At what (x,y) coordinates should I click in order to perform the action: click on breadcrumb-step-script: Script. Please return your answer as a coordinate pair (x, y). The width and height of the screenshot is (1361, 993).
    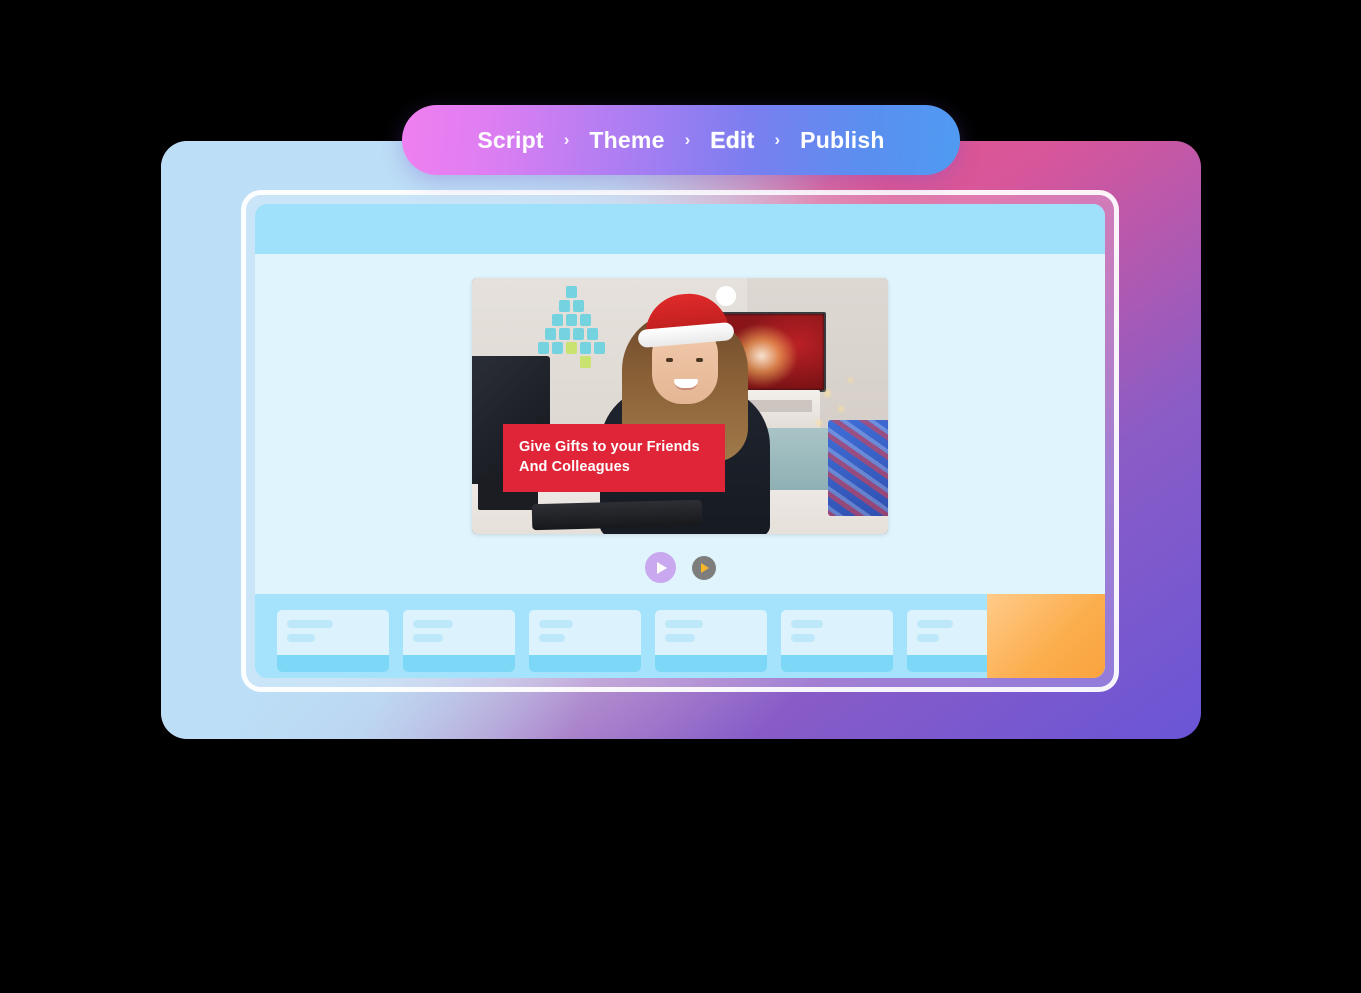
    Looking at the image, I should click on (510, 140).